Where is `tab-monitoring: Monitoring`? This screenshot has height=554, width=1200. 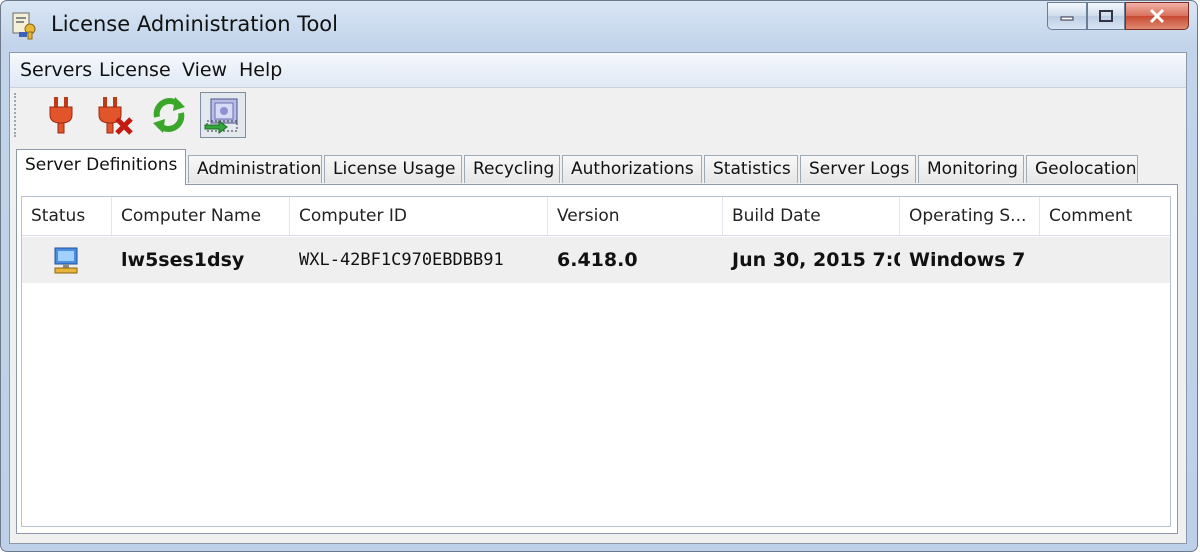
tab-monitoring: Monitoring is located at coordinates (971, 169).